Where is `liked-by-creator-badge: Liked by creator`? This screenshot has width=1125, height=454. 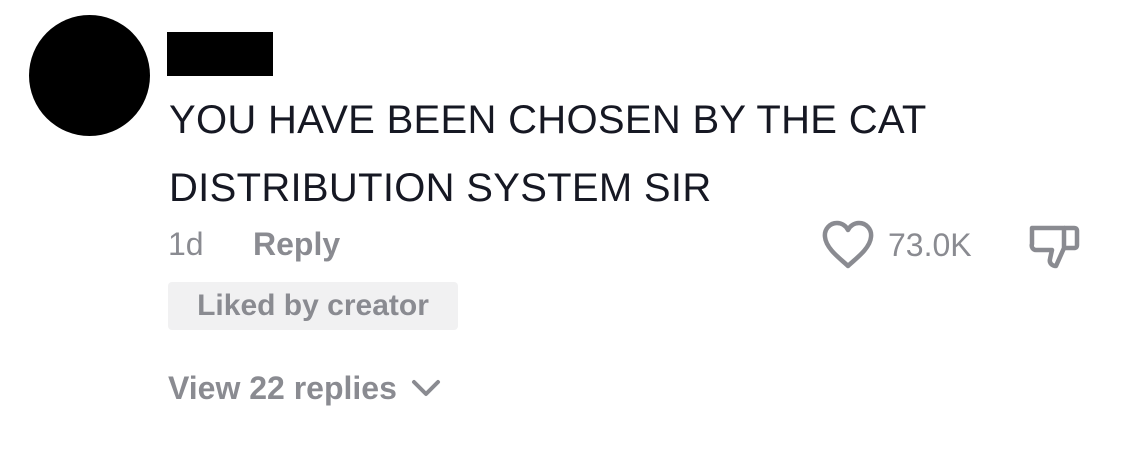
liked-by-creator-badge: Liked by creator is located at coordinates (313, 306).